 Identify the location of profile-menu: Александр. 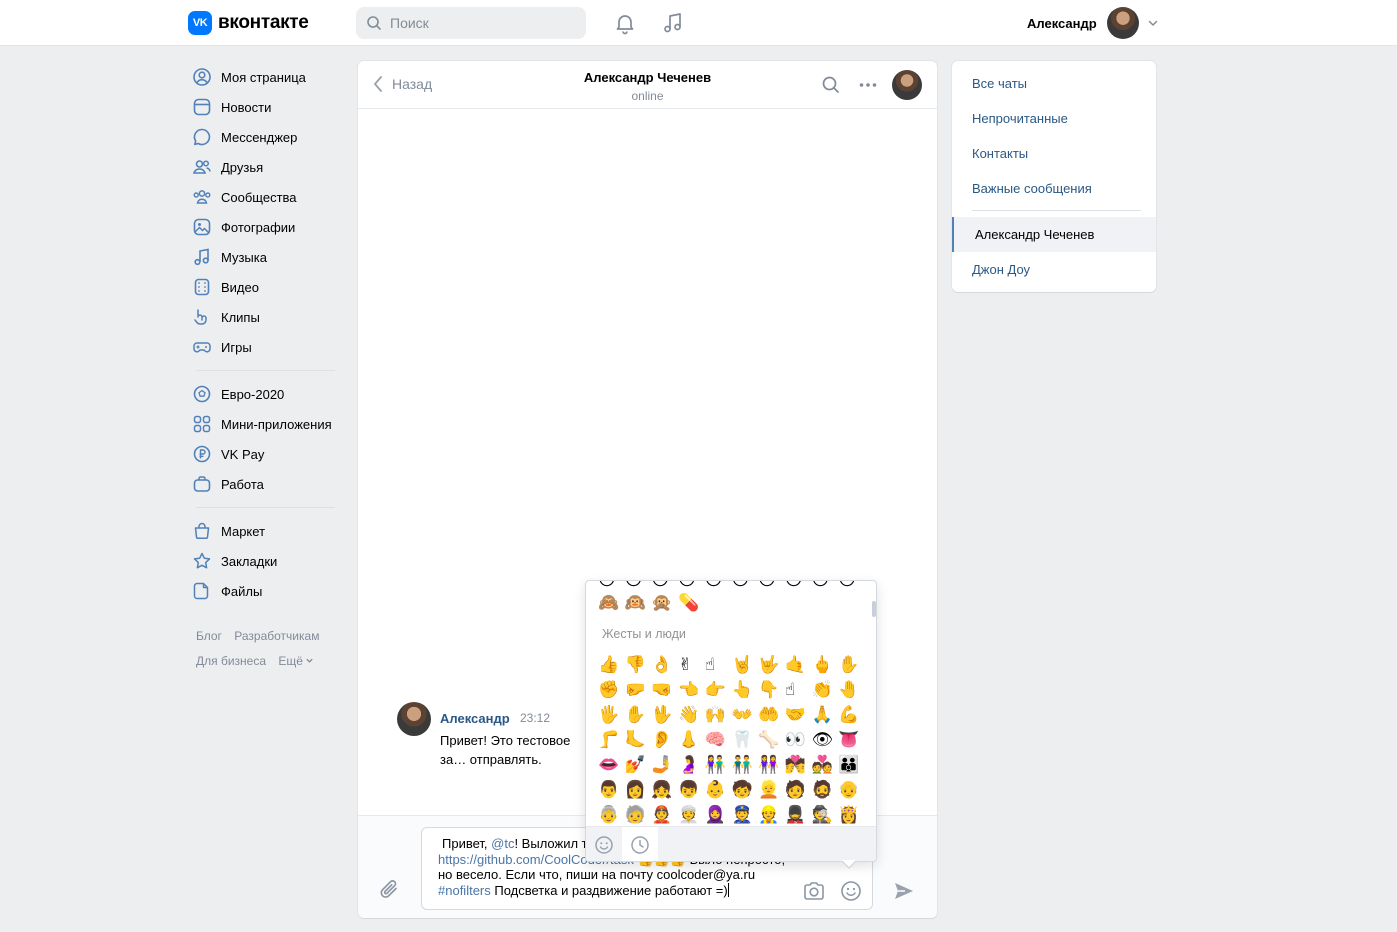
(1093, 23).